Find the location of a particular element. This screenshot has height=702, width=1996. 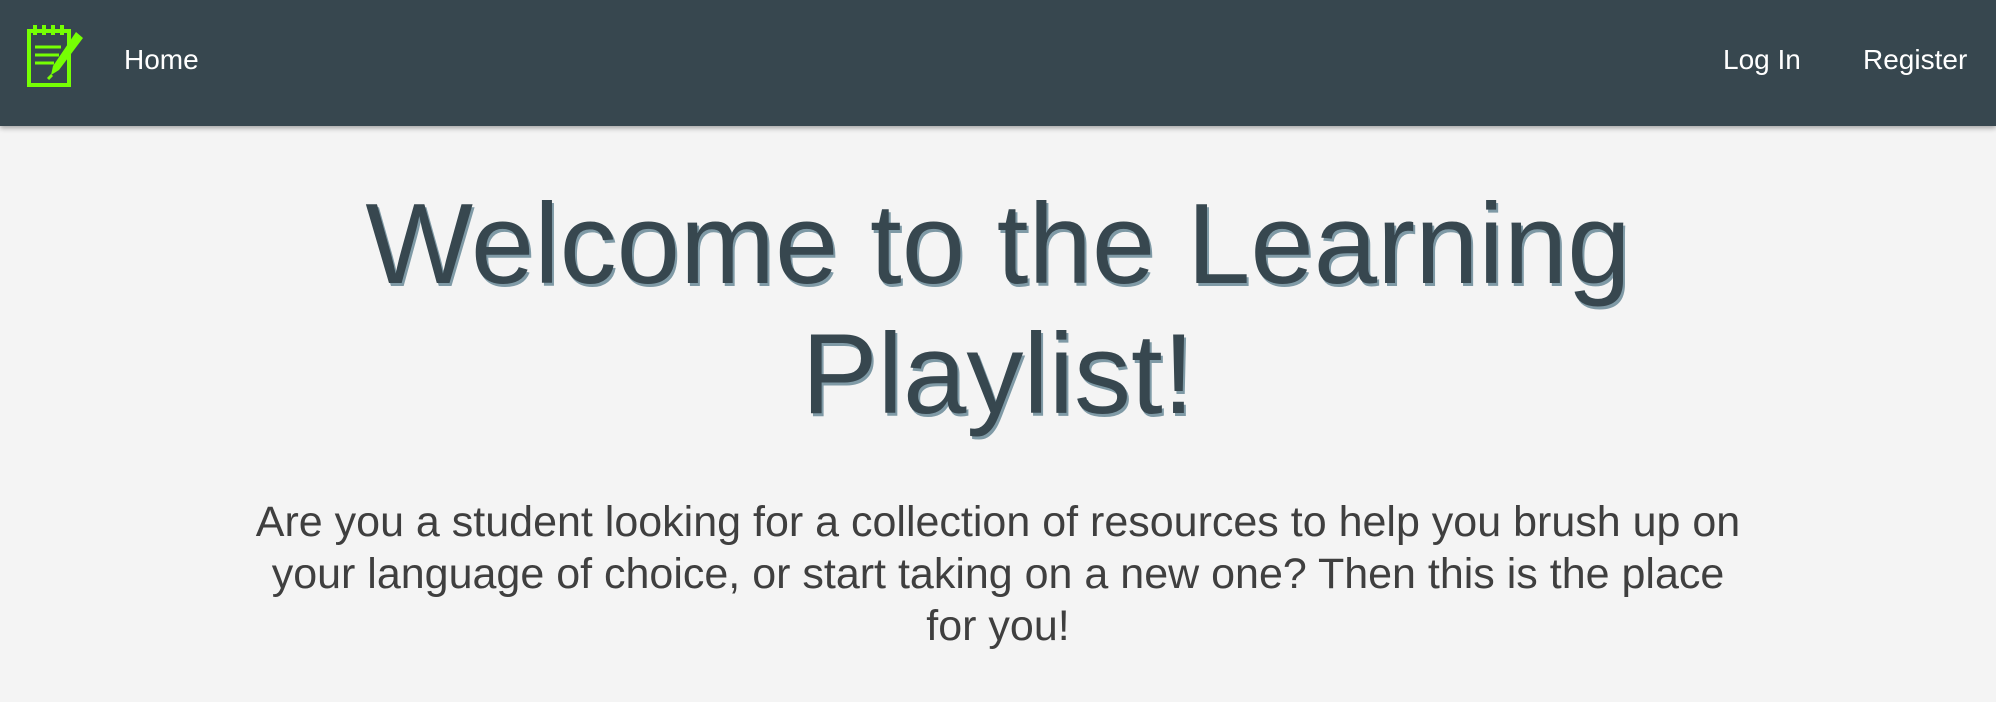

notepad-pencil-icon is located at coordinates (55, 56).